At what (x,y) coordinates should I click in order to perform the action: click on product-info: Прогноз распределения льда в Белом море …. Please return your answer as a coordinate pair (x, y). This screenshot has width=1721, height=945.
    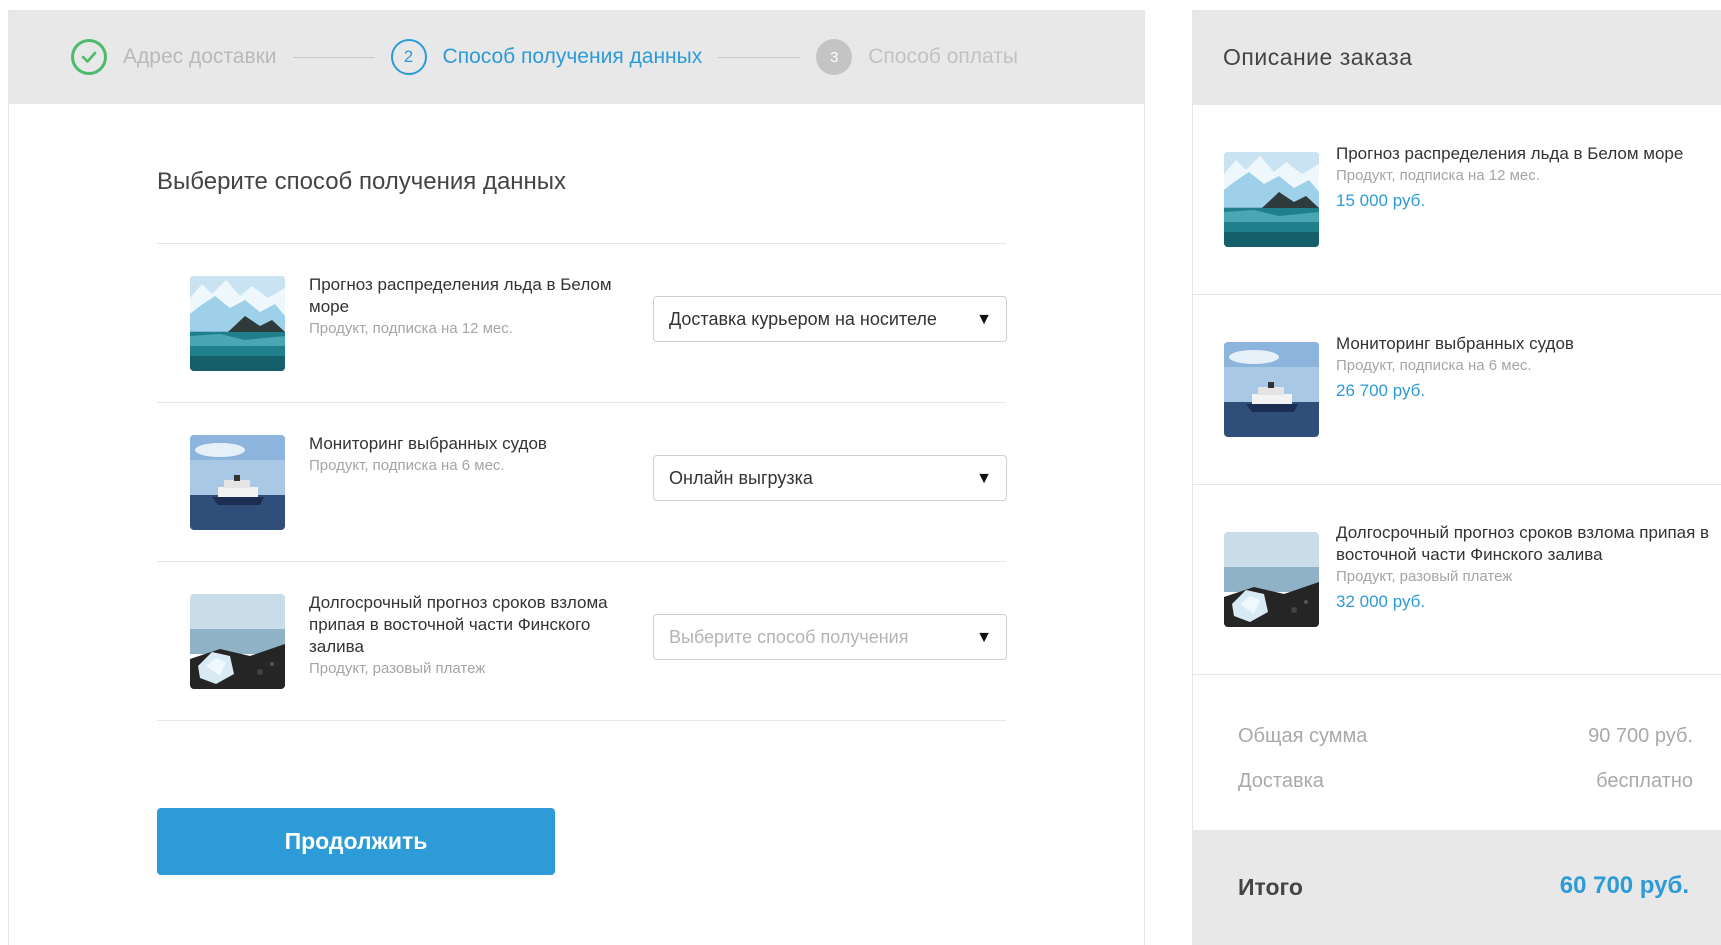
    Looking at the image, I should click on (461, 307).